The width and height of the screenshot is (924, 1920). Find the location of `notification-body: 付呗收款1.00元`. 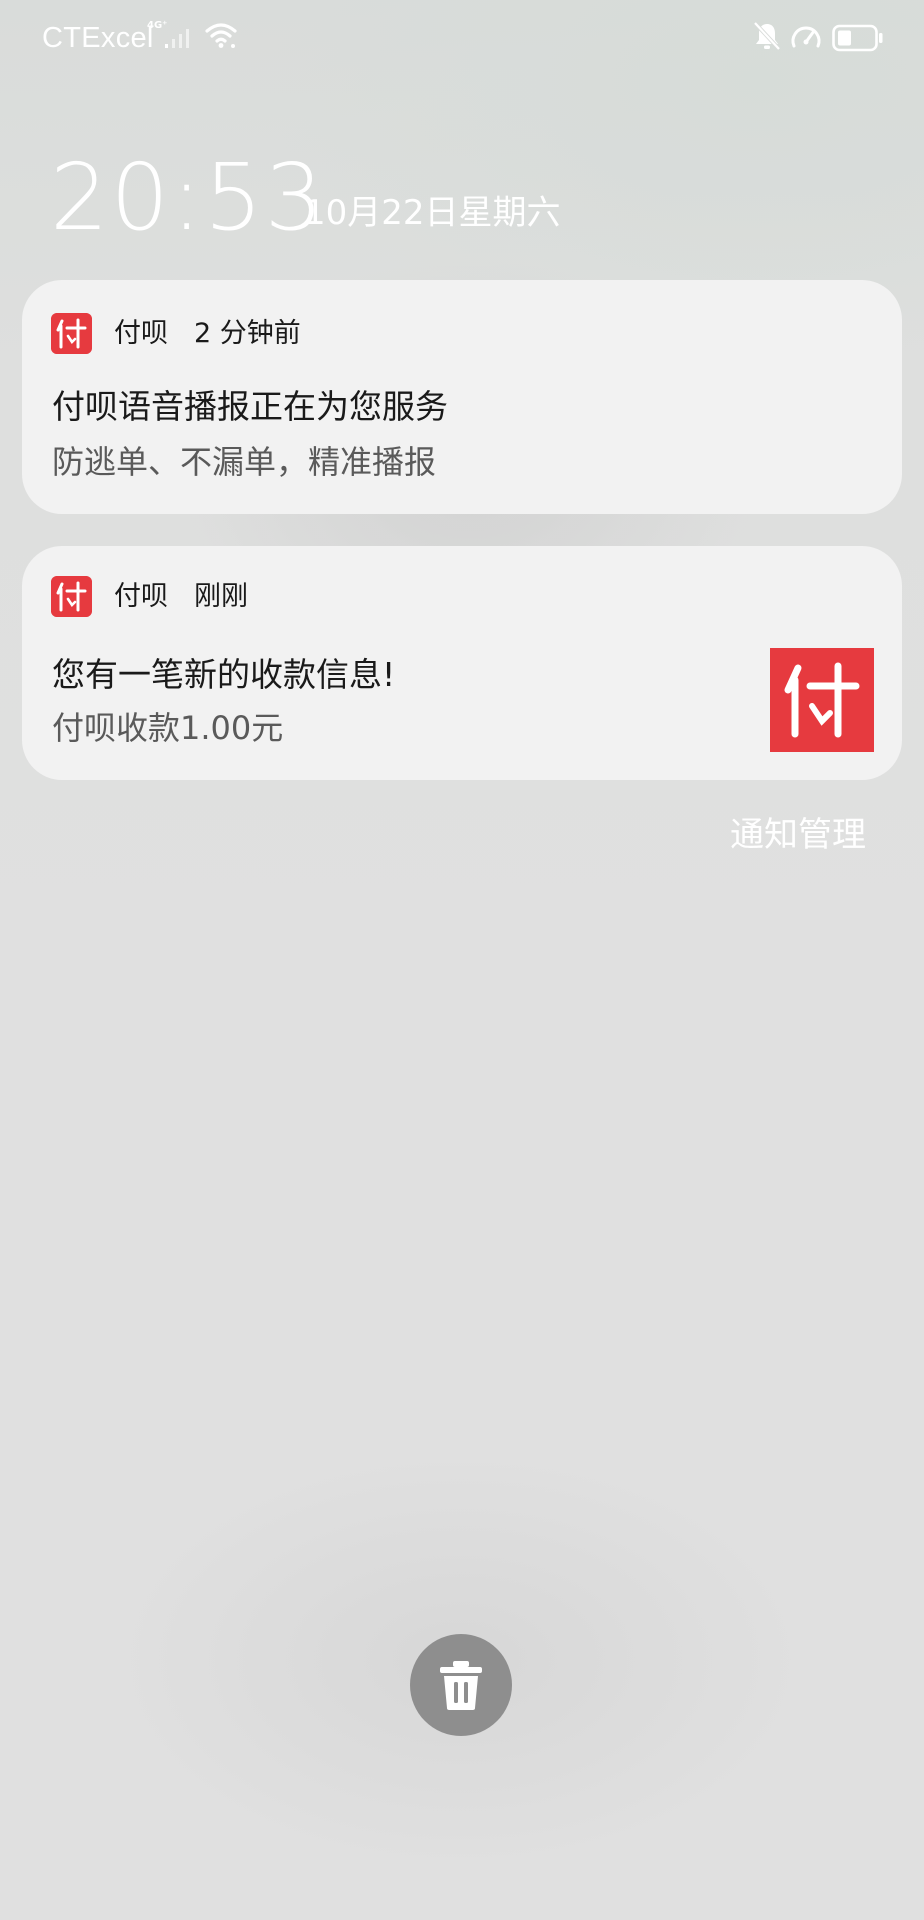

notification-body: 付呗收款1.00元 is located at coordinates (168, 728).